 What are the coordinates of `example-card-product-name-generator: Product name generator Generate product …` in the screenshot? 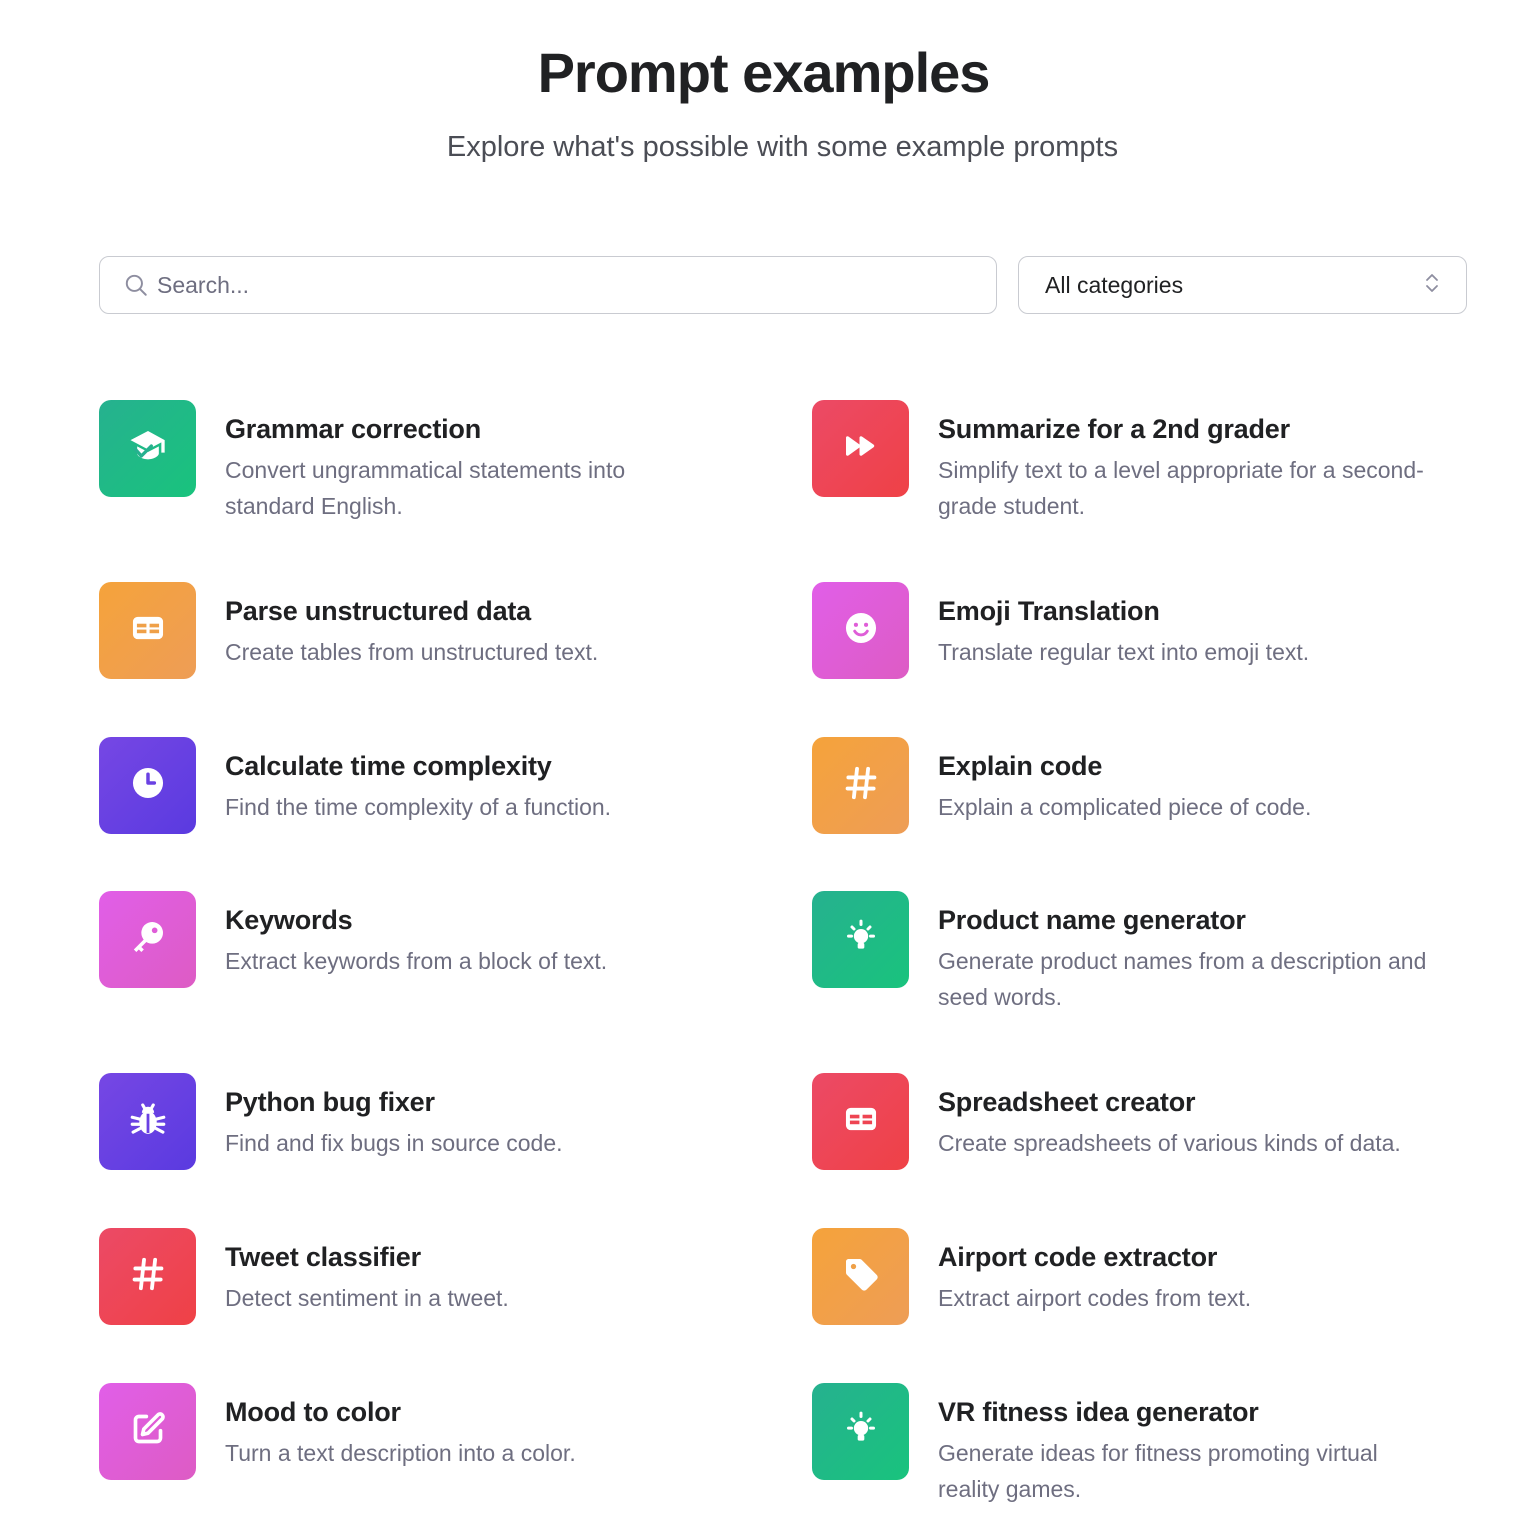 It's located at (1120, 953).